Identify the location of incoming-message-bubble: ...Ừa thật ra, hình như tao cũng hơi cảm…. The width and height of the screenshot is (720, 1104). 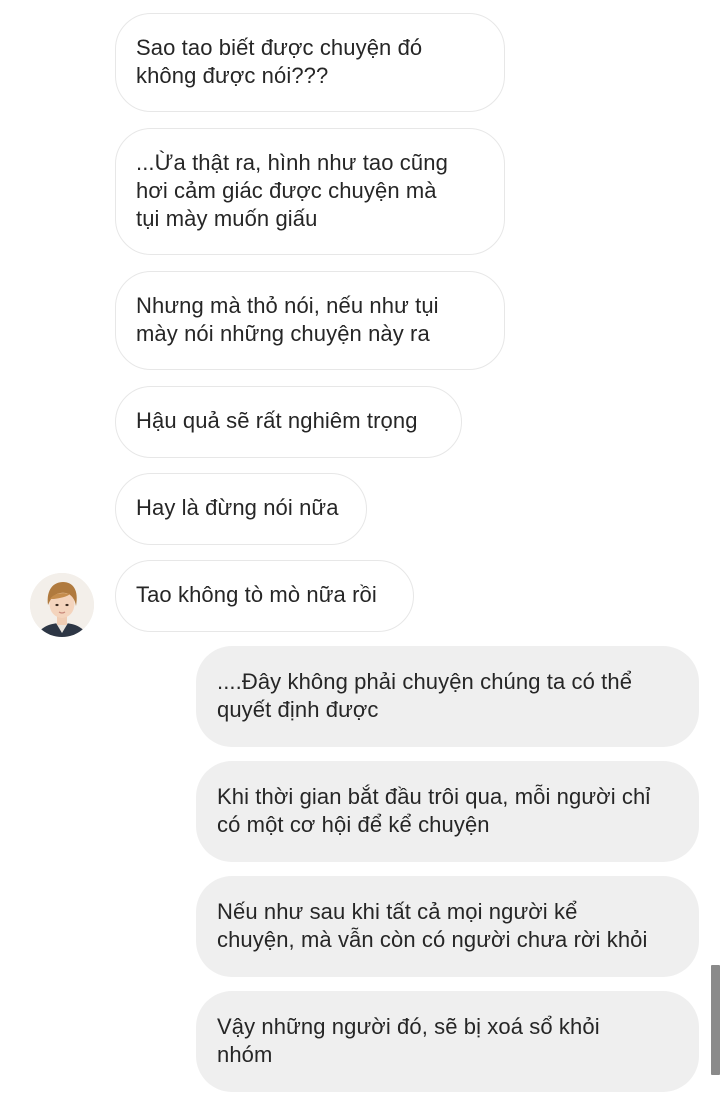
(310, 191).